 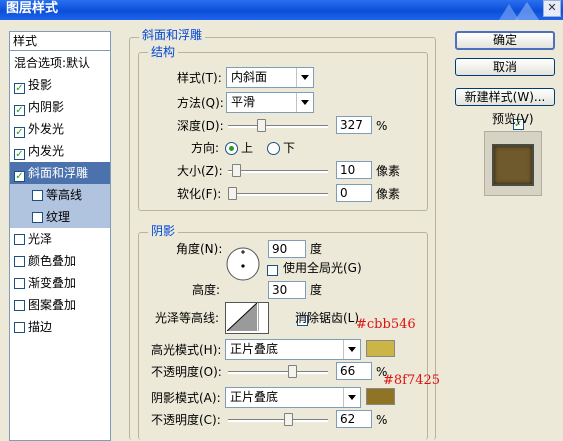 I want to click on style-list-item: ✓ 斜面和浮雕, so click(x=60, y=173).